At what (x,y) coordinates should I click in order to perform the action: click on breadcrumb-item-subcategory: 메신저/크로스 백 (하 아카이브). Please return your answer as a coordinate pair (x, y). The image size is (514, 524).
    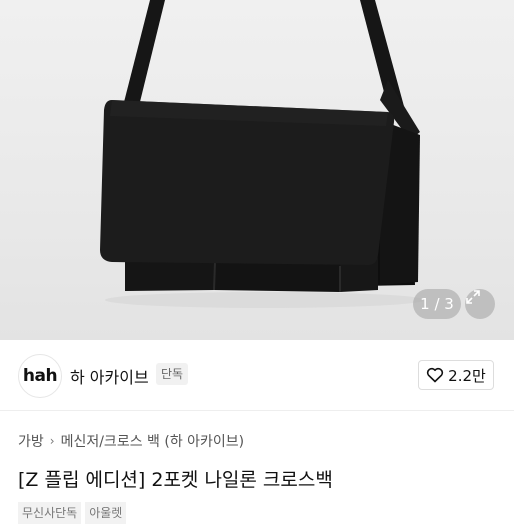
    Looking at the image, I should click on (153, 441).